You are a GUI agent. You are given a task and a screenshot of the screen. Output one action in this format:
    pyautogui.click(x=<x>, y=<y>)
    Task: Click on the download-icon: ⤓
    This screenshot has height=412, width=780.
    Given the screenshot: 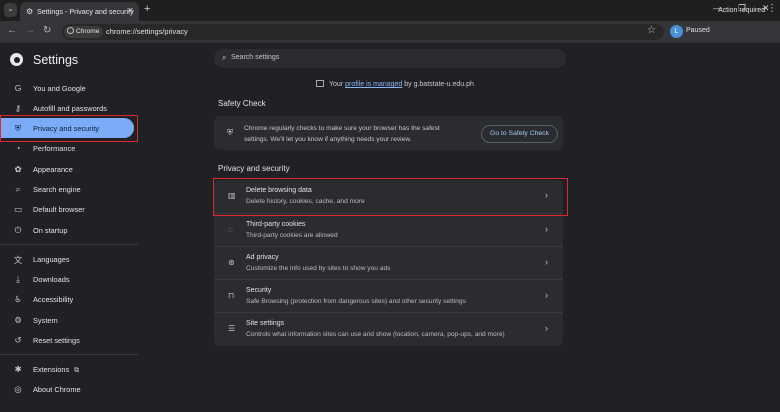 What is the action you would take?
    pyautogui.click(x=18, y=279)
    